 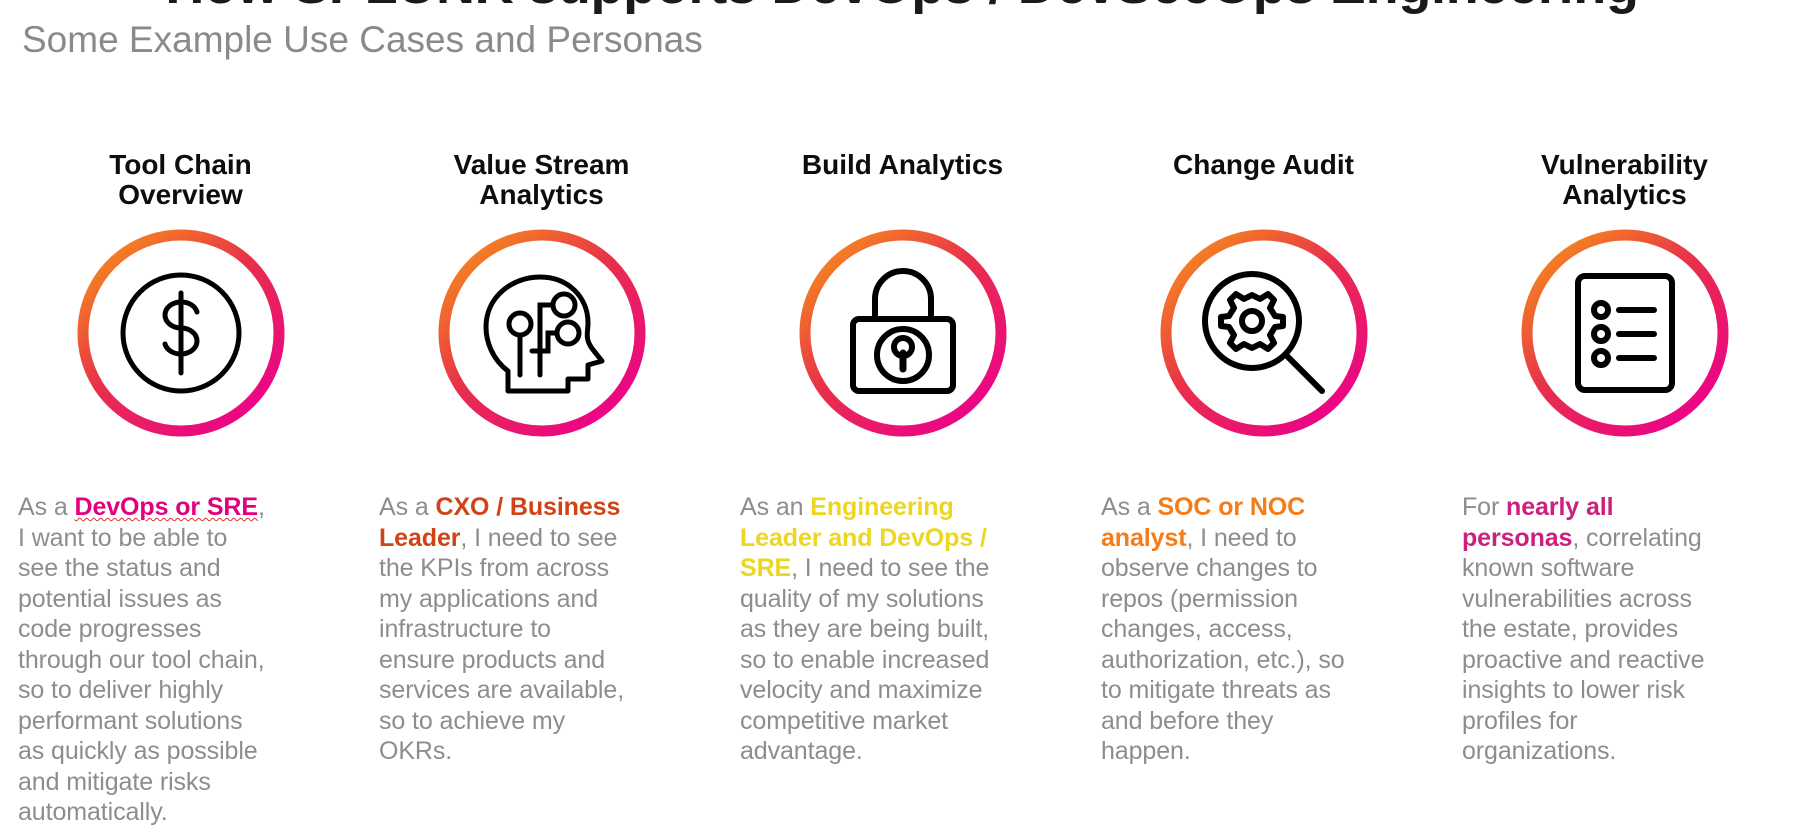 I want to click on persona-lead: For, so click(x=1484, y=507).